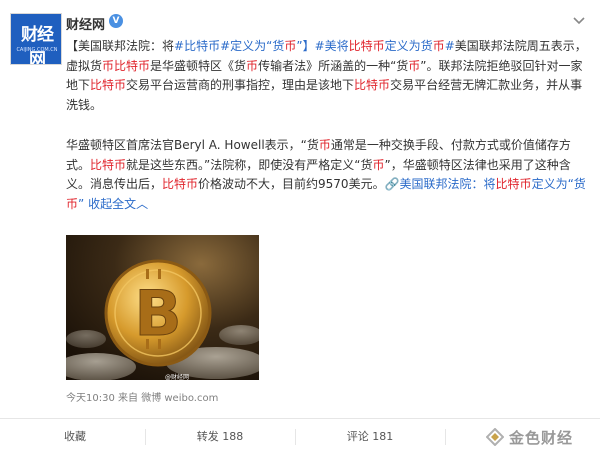  I want to click on author-name: 财经网, so click(85, 23).